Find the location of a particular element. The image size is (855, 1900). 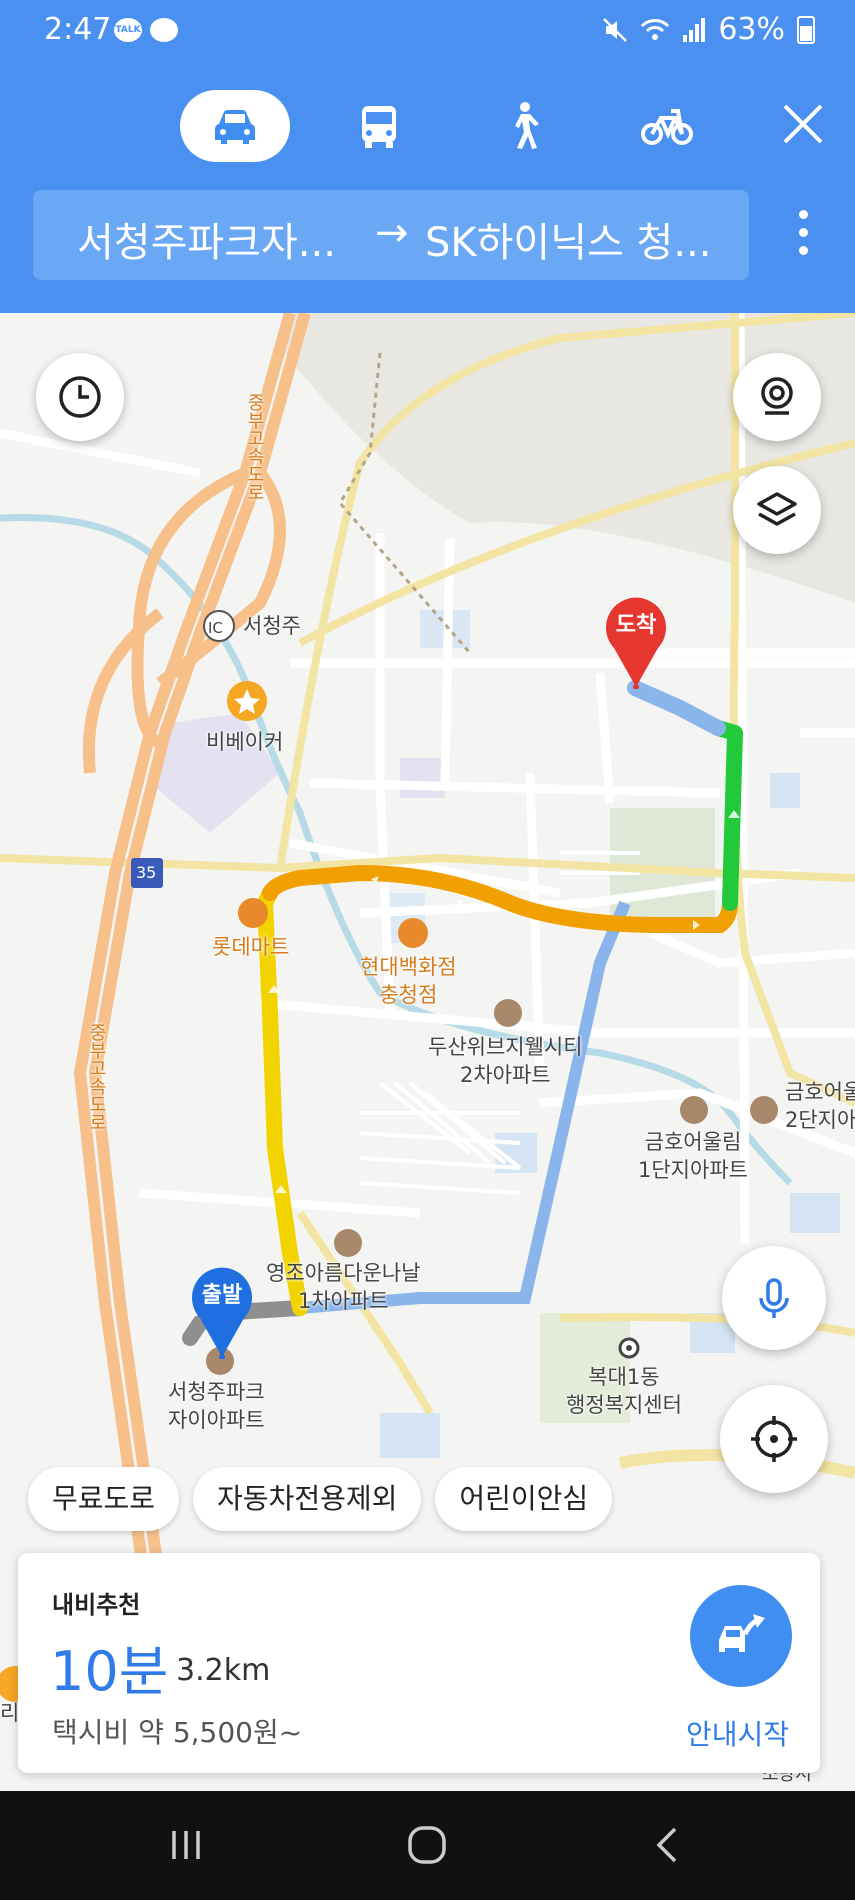

map-label-hyundai: 현대백화점 충청점 is located at coordinates (408, 981).